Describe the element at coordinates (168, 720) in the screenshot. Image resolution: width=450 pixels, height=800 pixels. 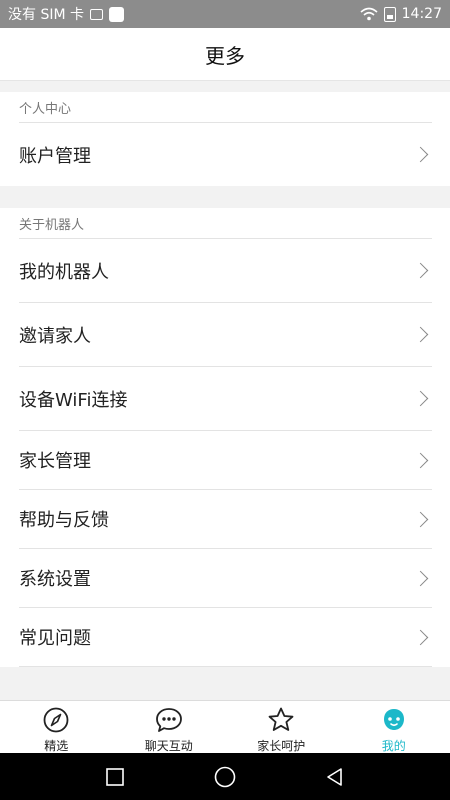
I see `chat-bubble-icon` at that location.